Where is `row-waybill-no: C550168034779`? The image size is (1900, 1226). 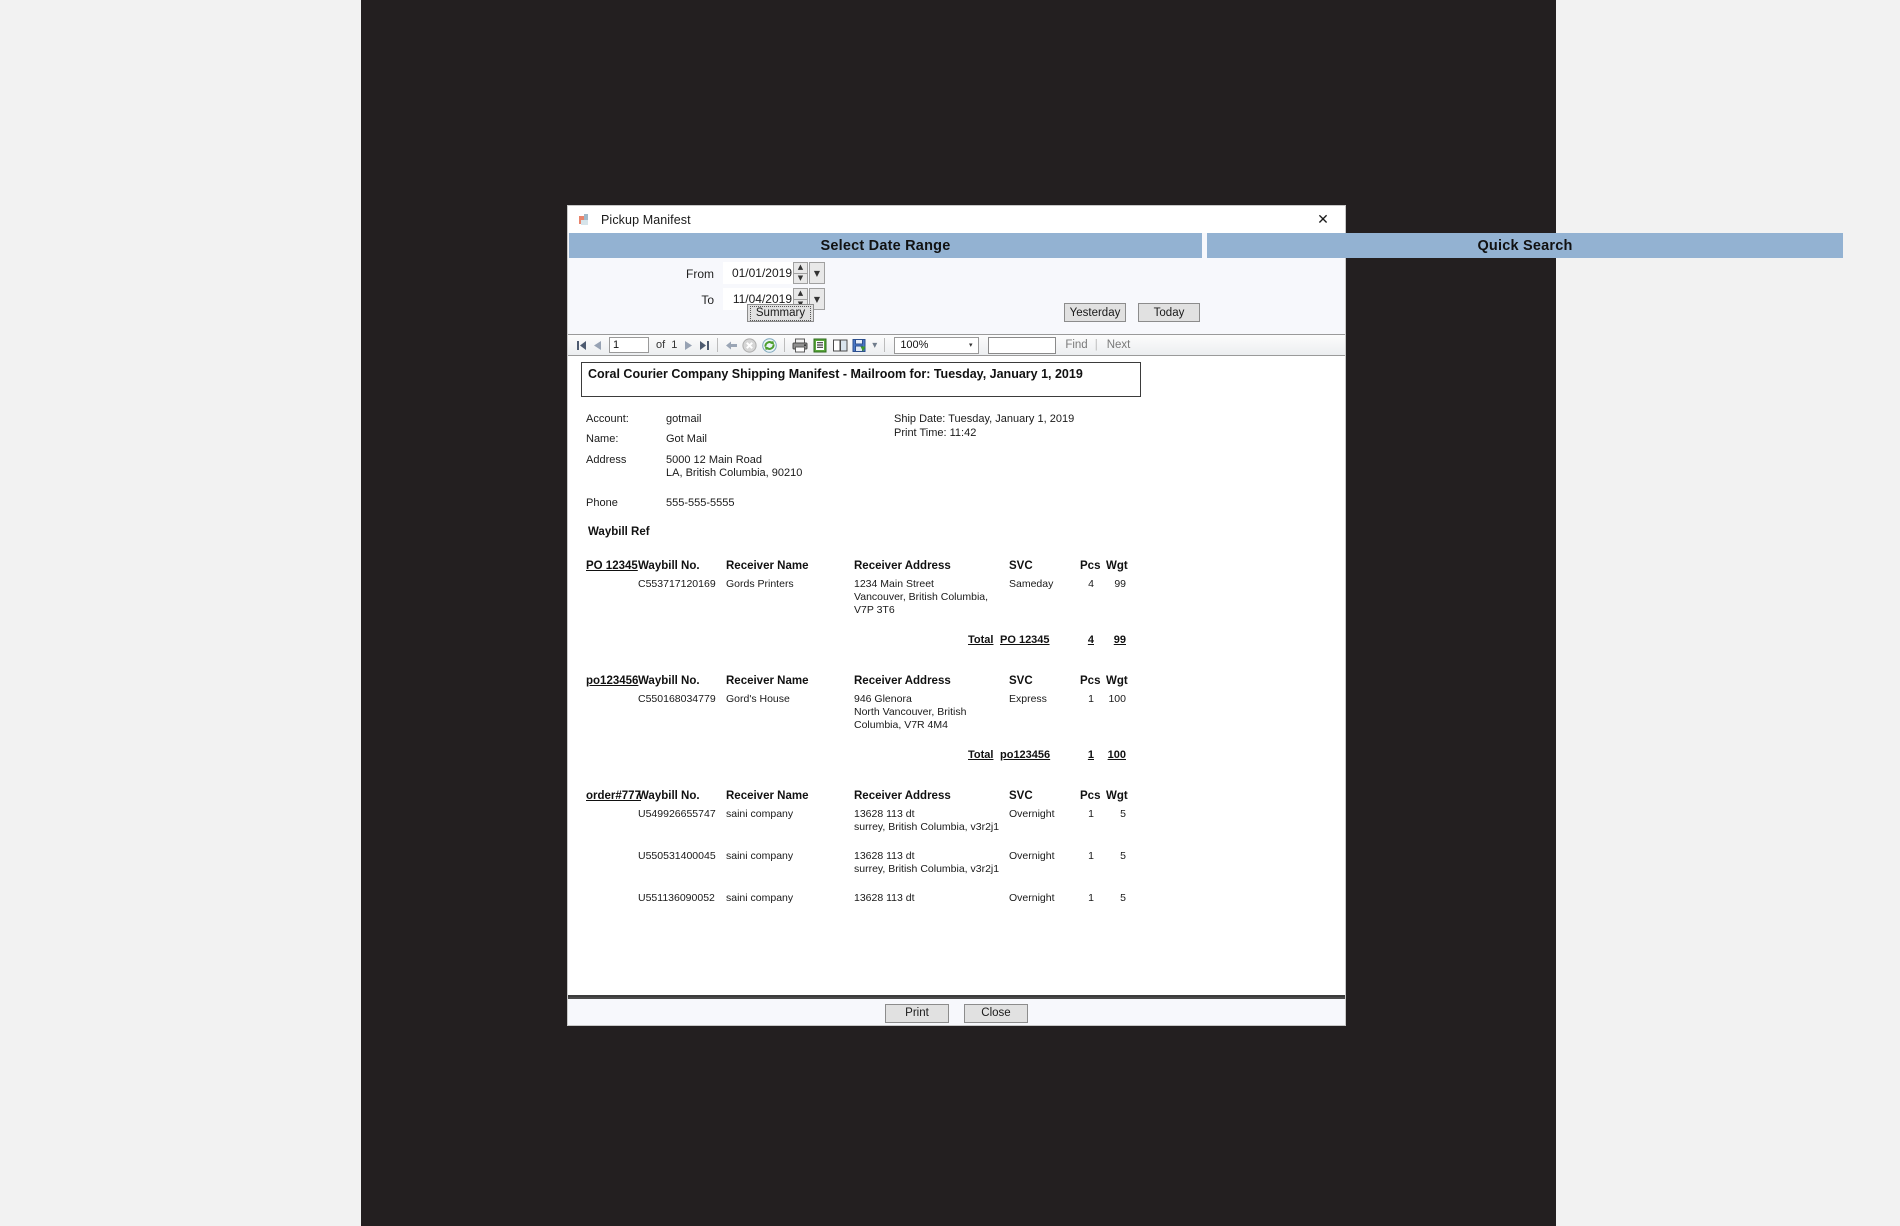
row-waybill-no: C550168034779 is located at coordinates (677, 699).